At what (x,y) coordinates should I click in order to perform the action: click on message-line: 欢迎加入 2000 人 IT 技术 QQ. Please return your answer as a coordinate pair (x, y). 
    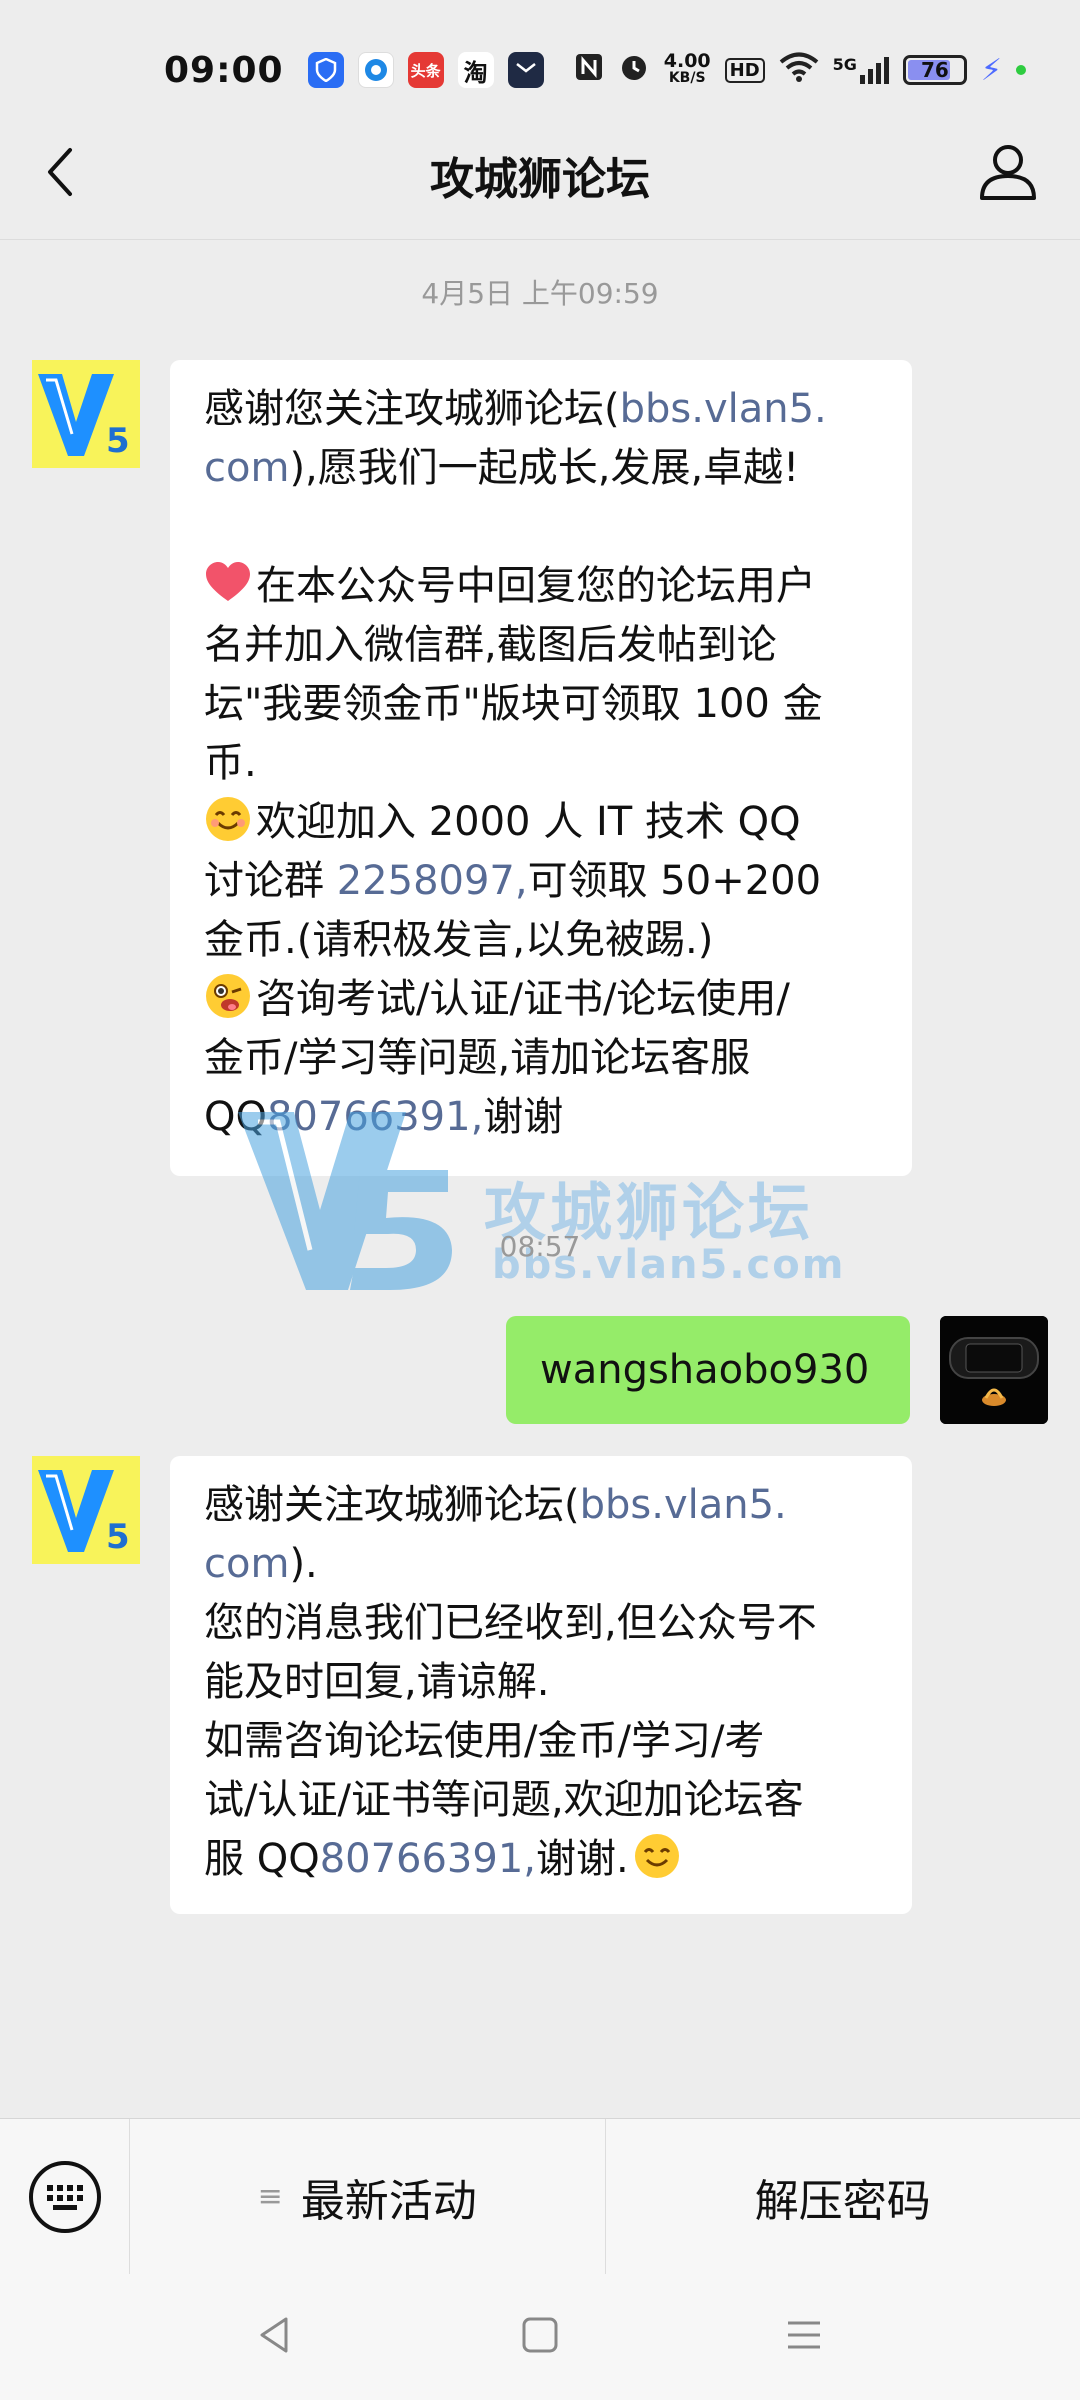
    Looking at the image, I should click on (541, 822).